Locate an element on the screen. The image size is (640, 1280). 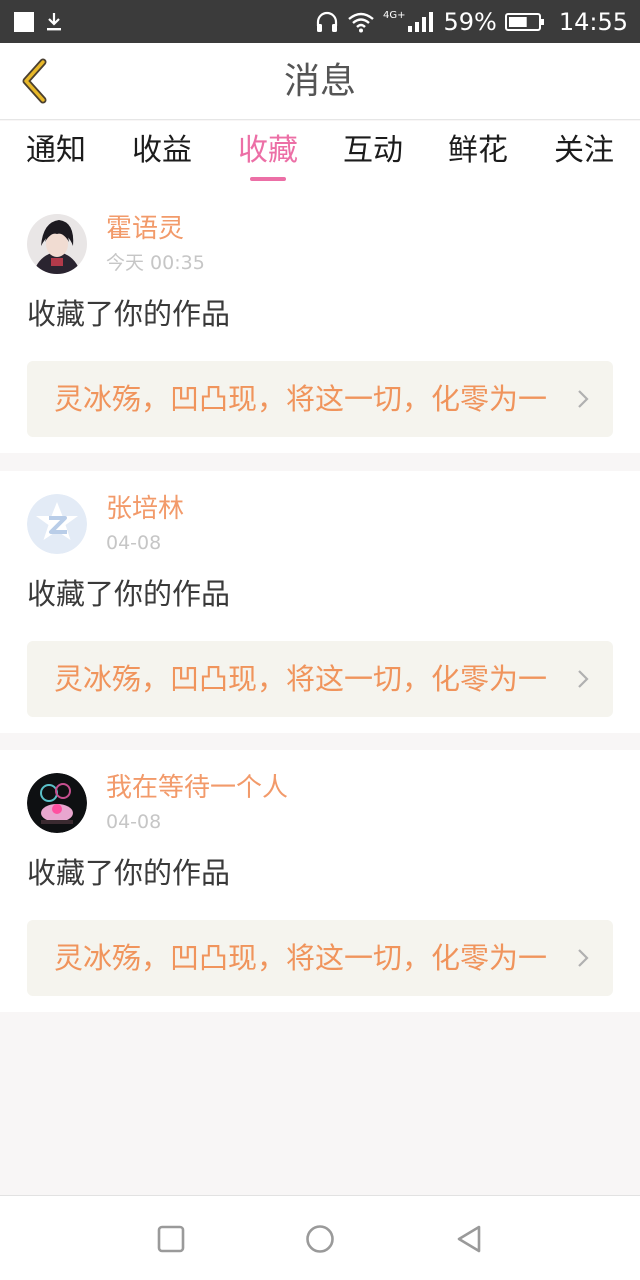
header: 消息 is located at coordinates (320, 81).